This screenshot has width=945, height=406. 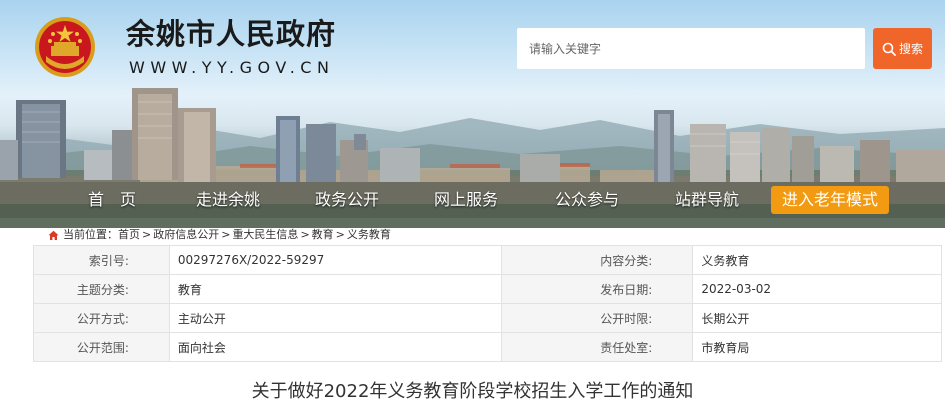 What do you see at coordinates (335, 289) in the screenshot?
I see `info-value-topic-category: 教育` at bounding box center [335, 289].